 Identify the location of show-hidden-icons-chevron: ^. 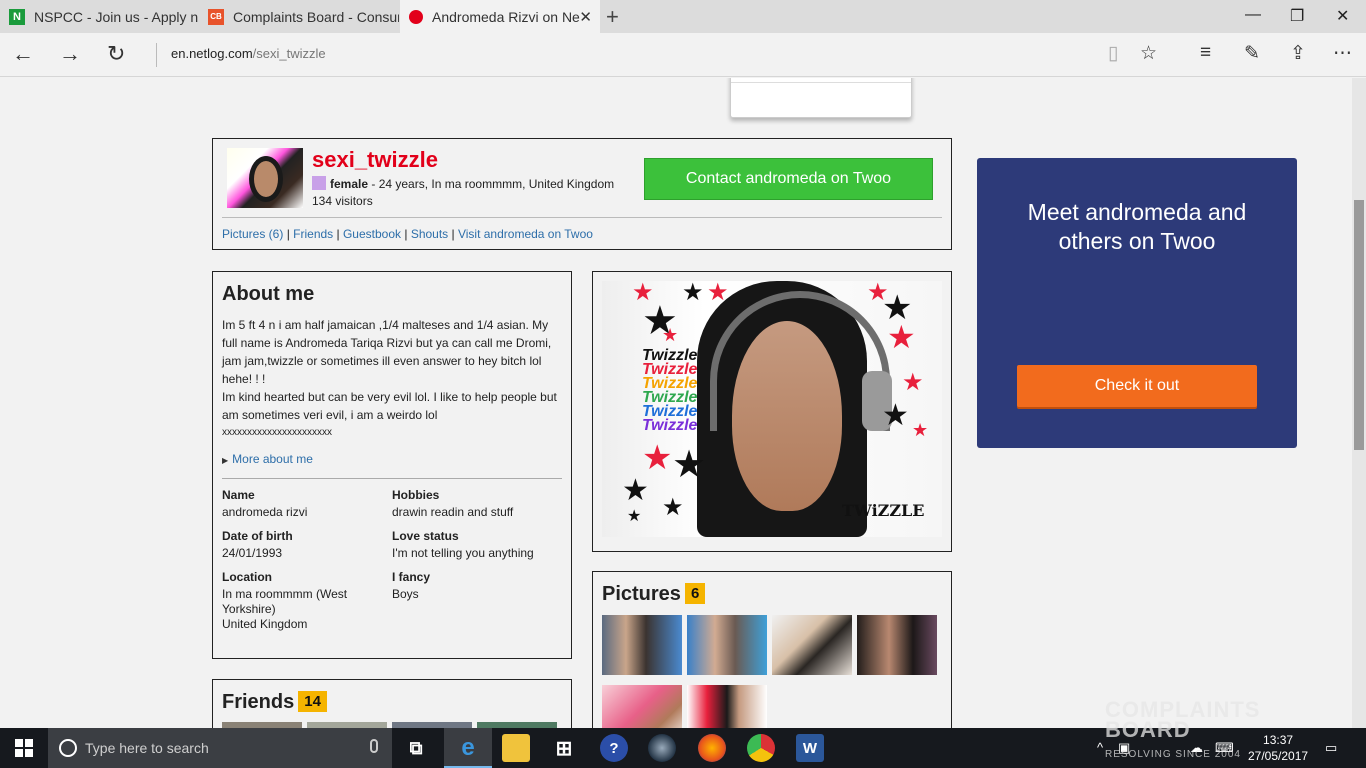
(1100, 747).